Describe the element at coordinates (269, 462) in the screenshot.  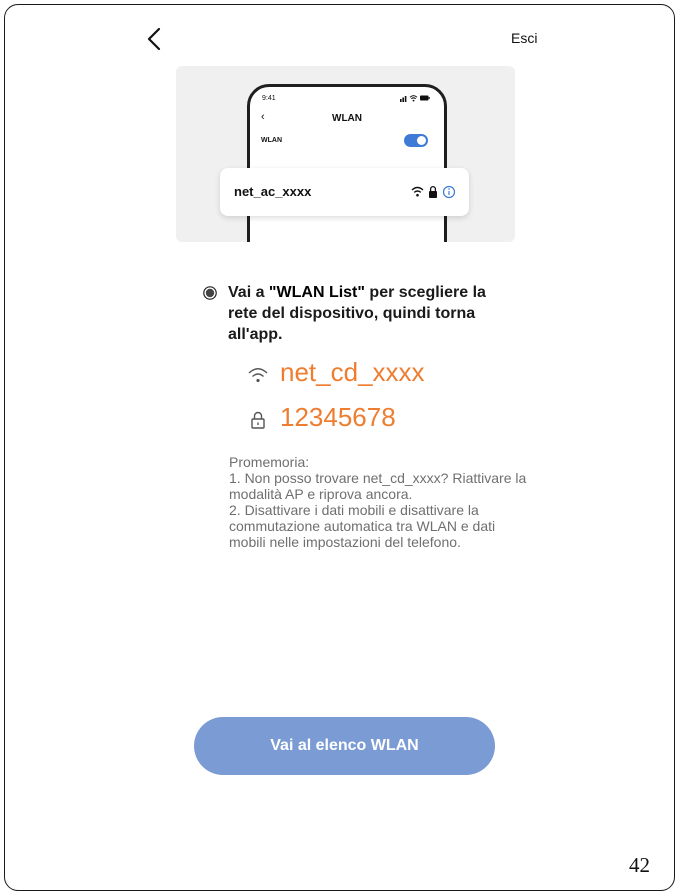
I see `reminder-title: Promemoria:` at that location.